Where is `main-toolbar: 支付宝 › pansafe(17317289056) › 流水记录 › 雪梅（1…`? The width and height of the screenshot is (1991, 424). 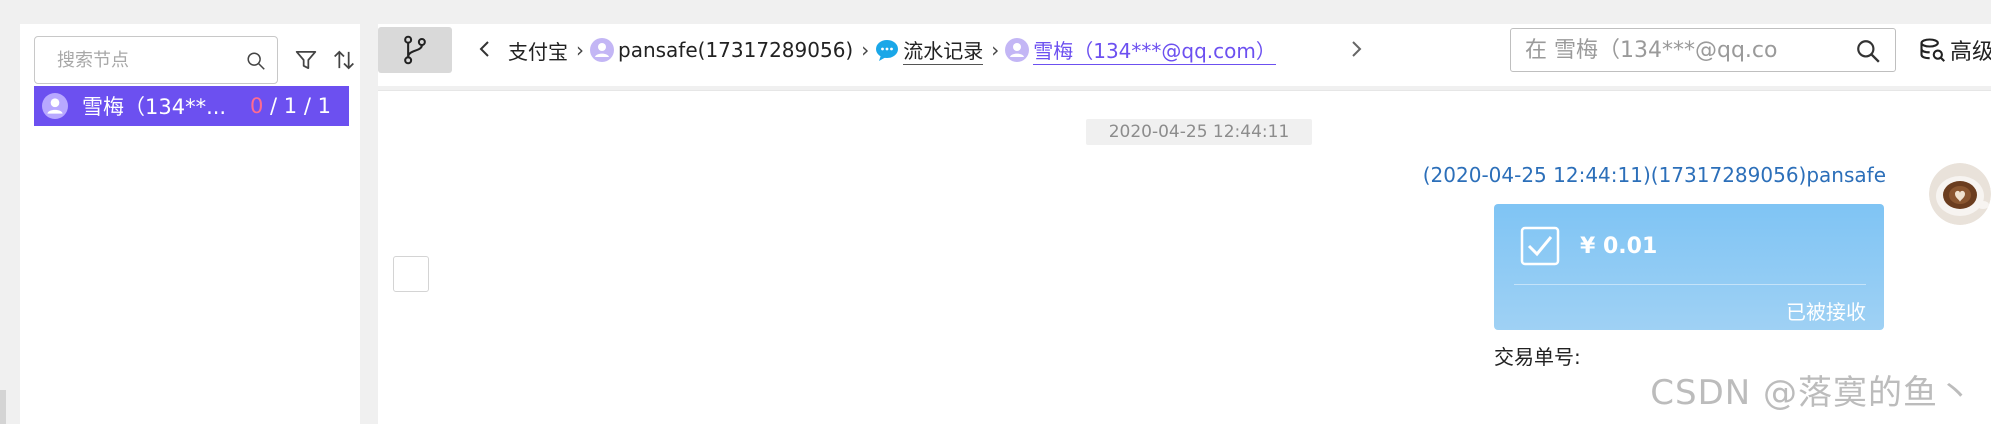
main-toolbar: 支付宝 › pansafe(17317289056) › 流水记录 › 雪梅（1… is located at coordinates (1184, 55).